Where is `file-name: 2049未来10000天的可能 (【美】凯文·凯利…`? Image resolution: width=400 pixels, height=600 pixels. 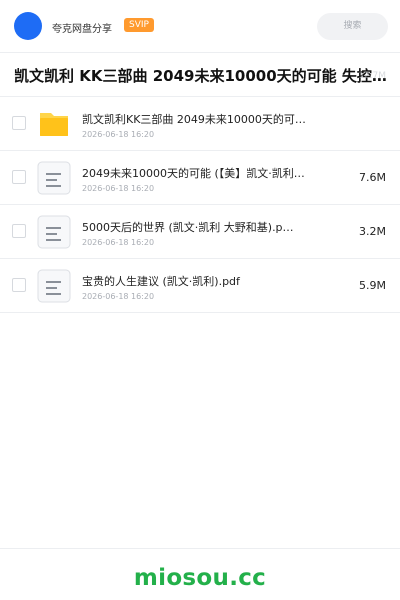
file-name: 2049未来10000天的可能 (【美】凯文·凯利… is located at coordinates (193, 173).